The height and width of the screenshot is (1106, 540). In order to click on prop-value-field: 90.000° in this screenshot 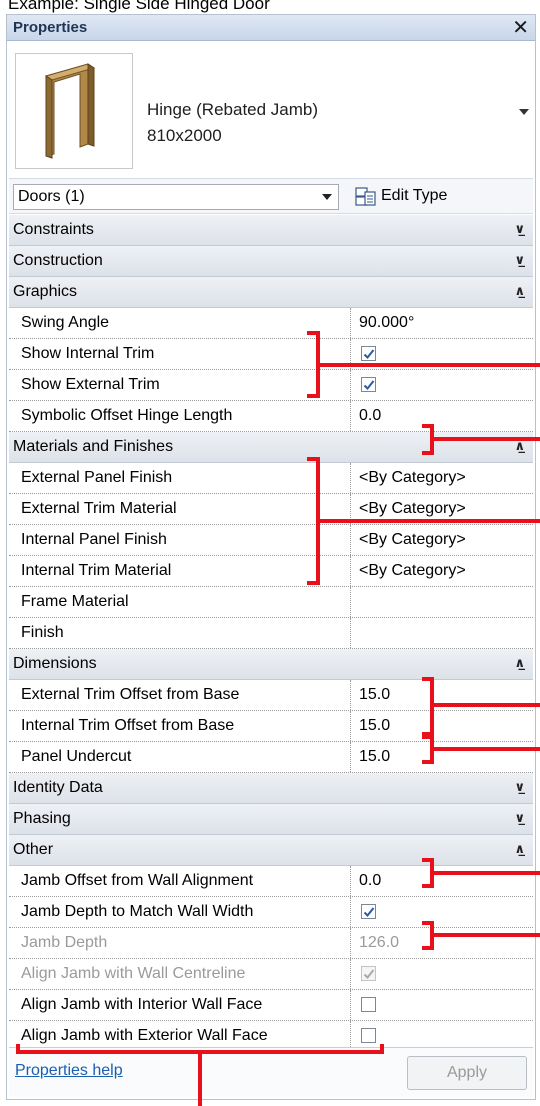, I will do `click(442, 323)`.